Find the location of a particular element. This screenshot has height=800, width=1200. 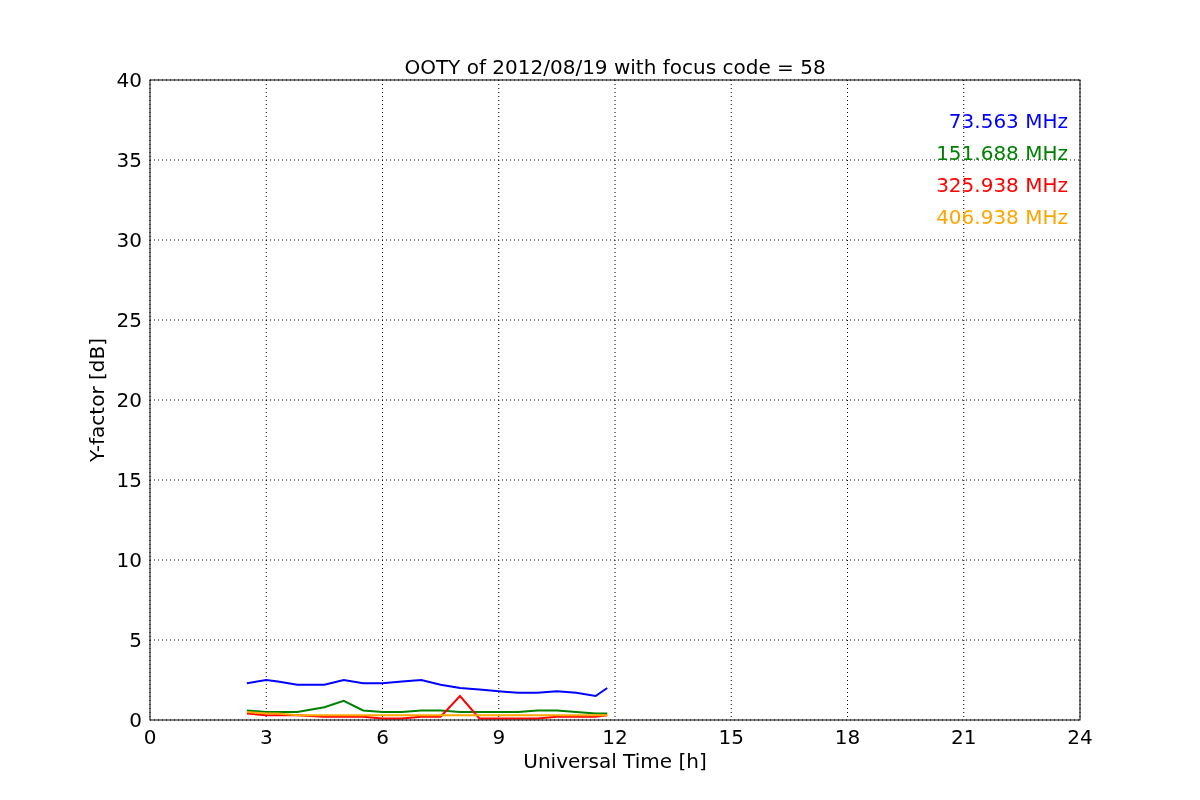

x-tick-label: 12 is located at coordinates (615, 737).